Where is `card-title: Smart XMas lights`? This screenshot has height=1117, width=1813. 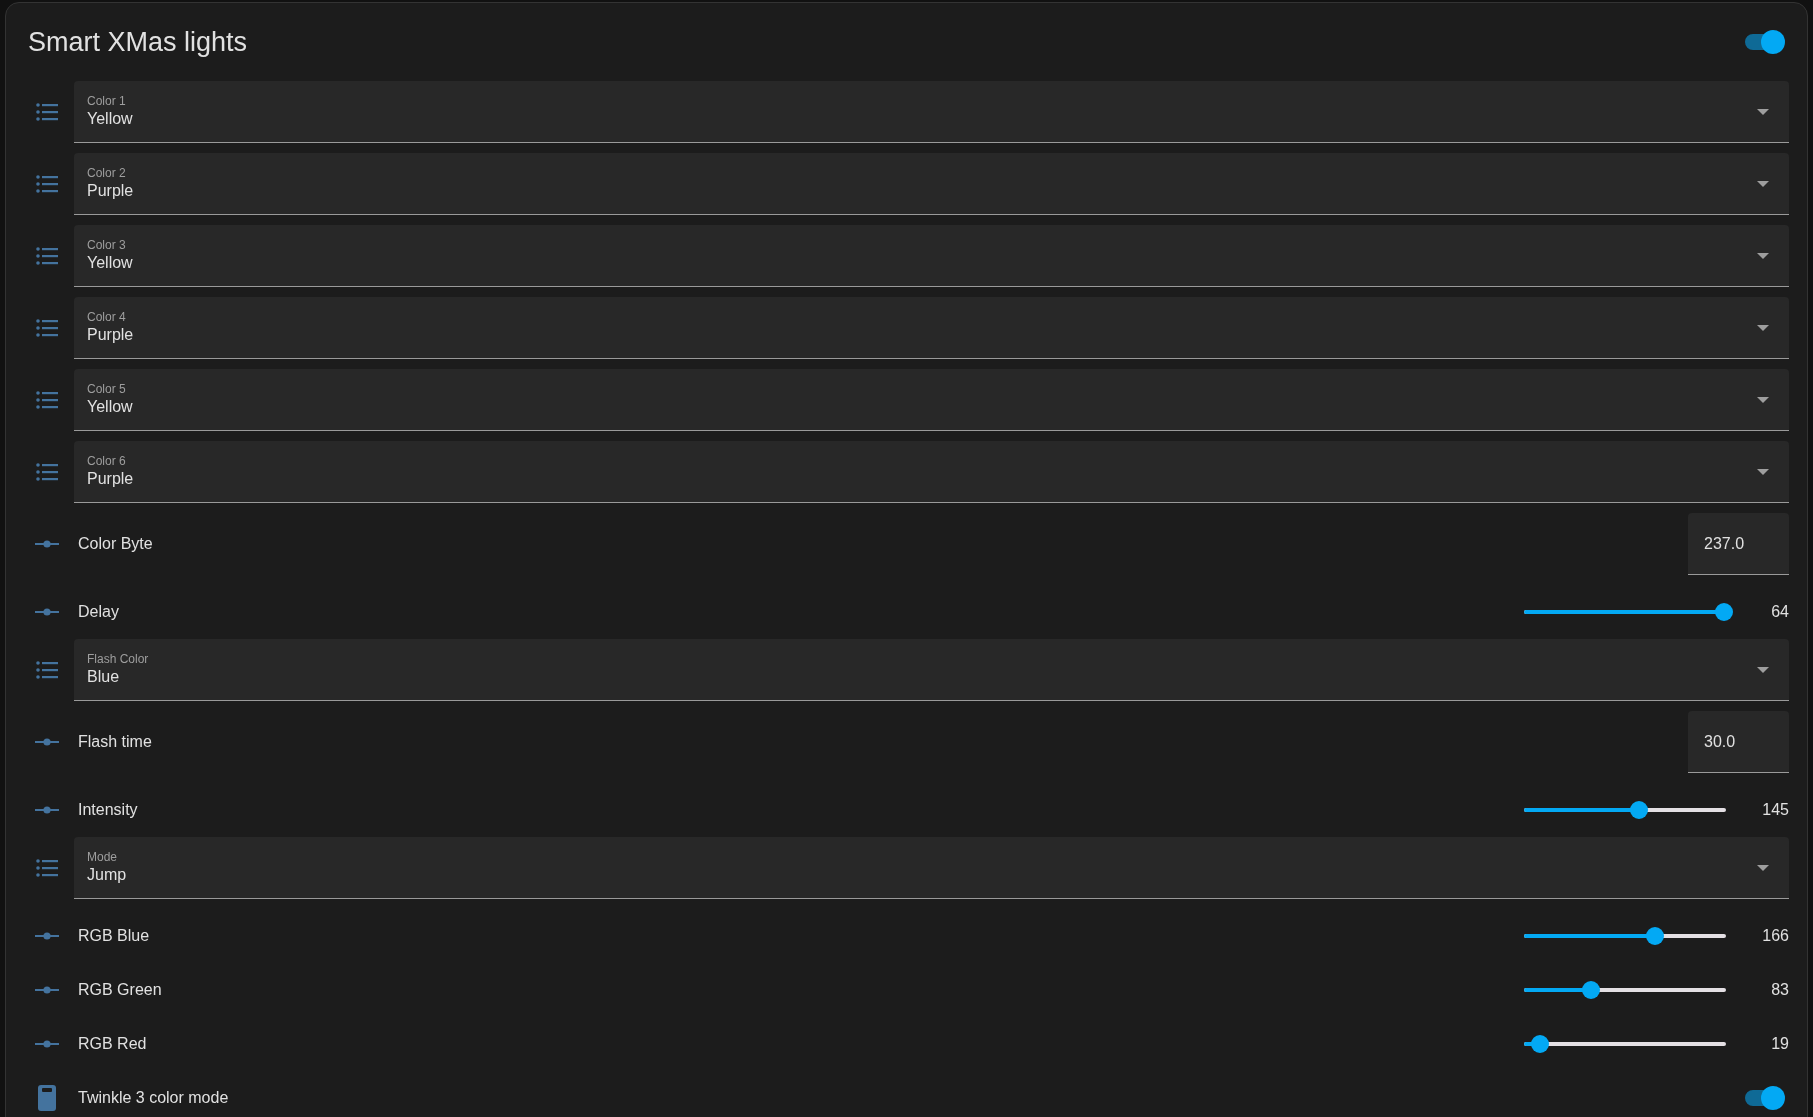
card-title: Smart XMas lights is located at coordinates (138, 42).